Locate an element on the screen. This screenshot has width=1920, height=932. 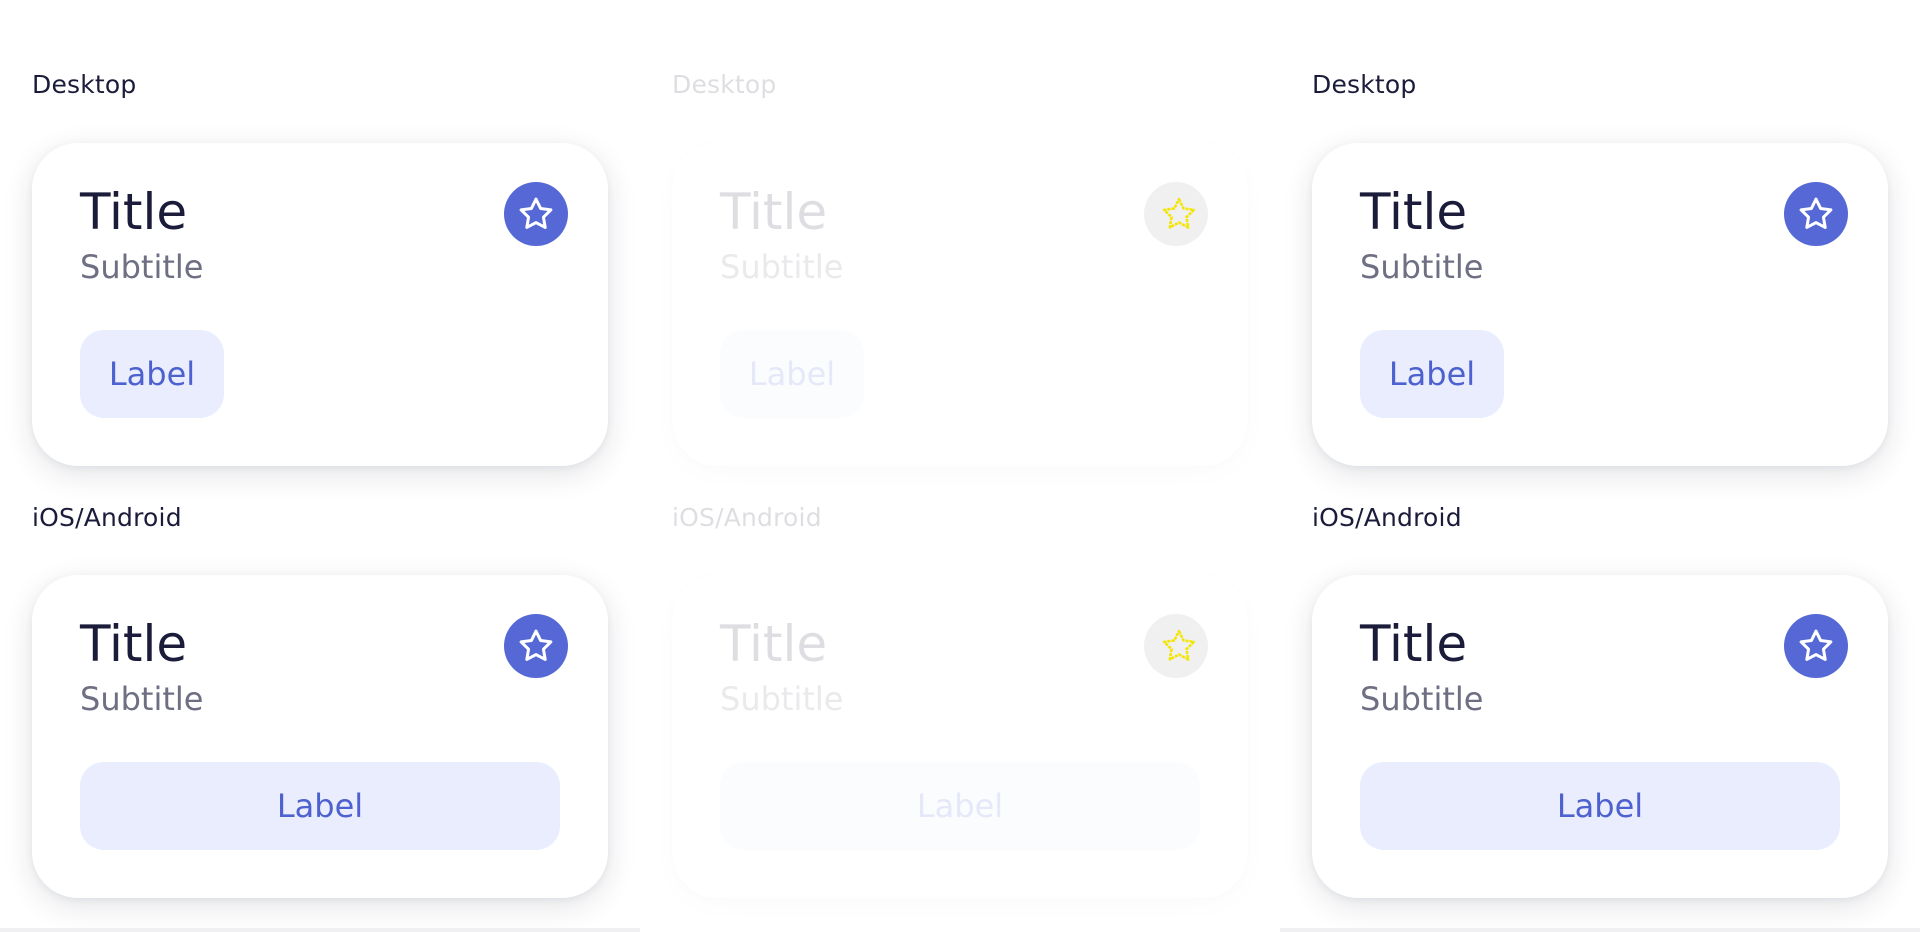
label-button-full-width-disabled: Label is located at coordinates (960, 806).